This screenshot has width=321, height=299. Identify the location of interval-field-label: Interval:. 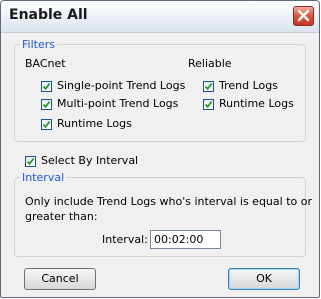
(125, 239).